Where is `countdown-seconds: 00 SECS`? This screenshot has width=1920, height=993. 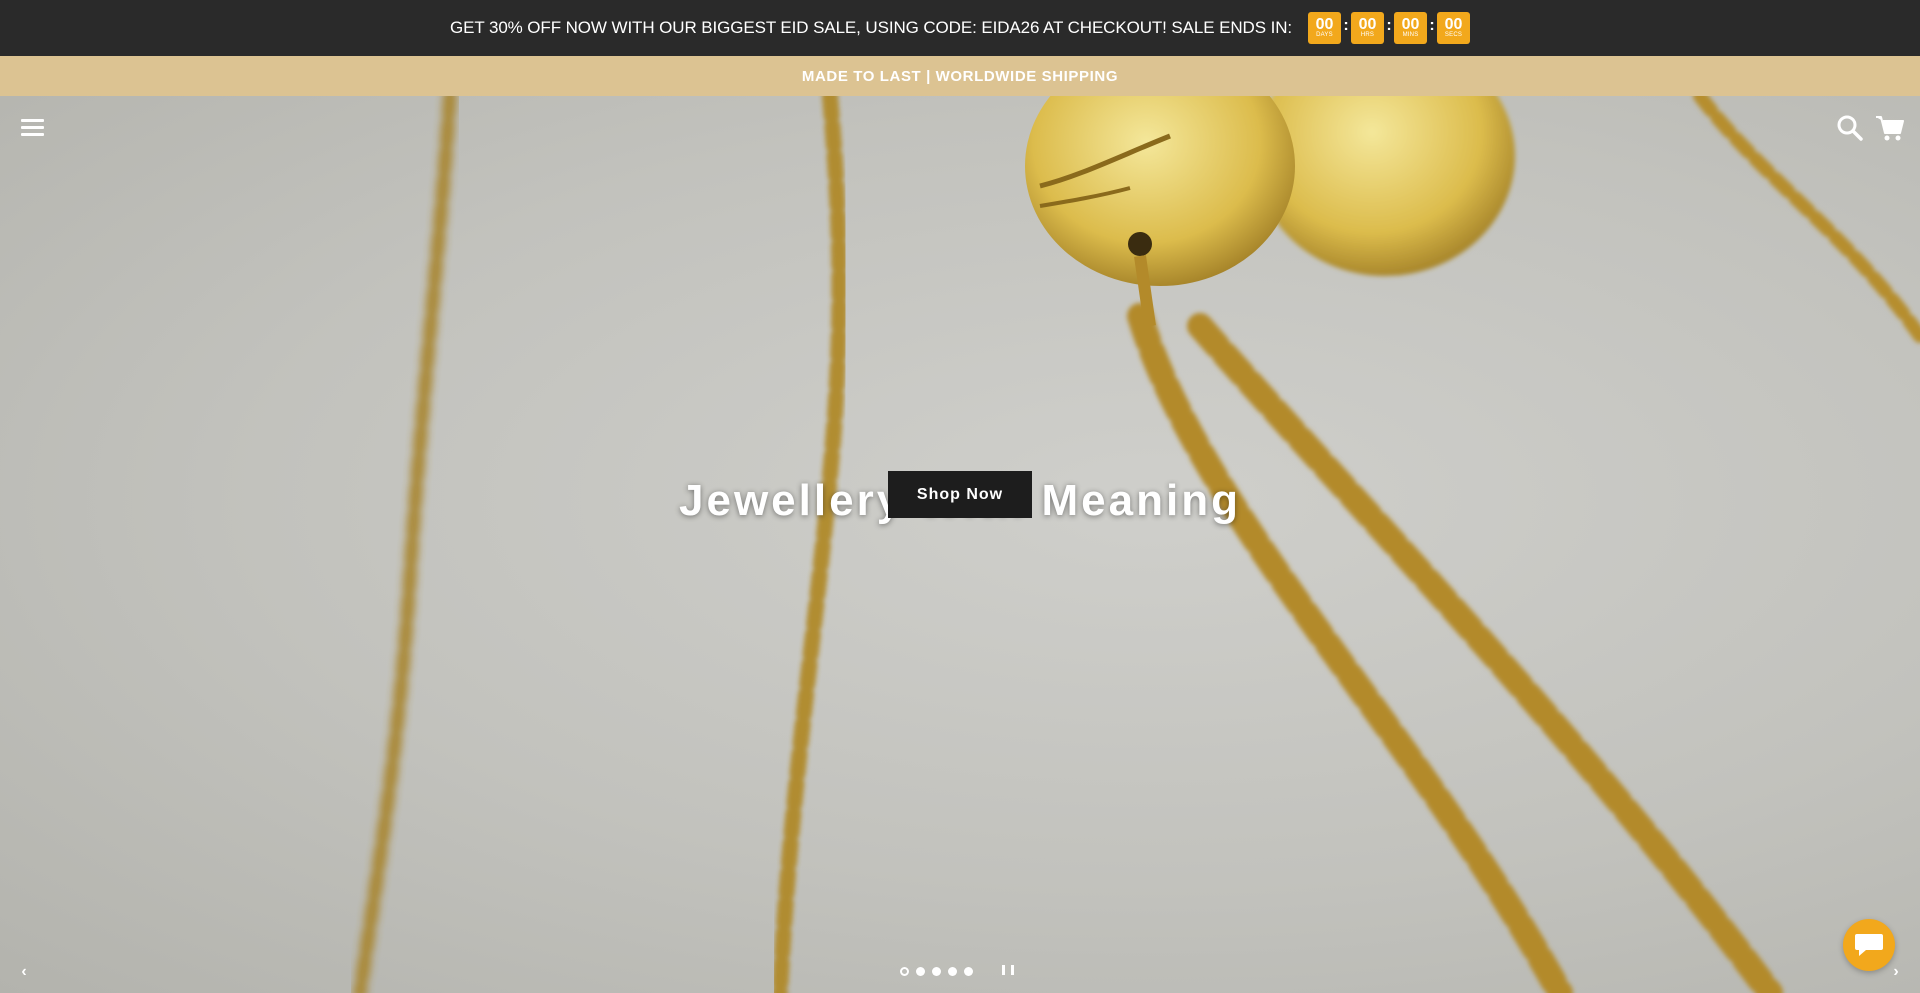
countdown-seconds: 00 SECS is located at coordinates (1453, 28).